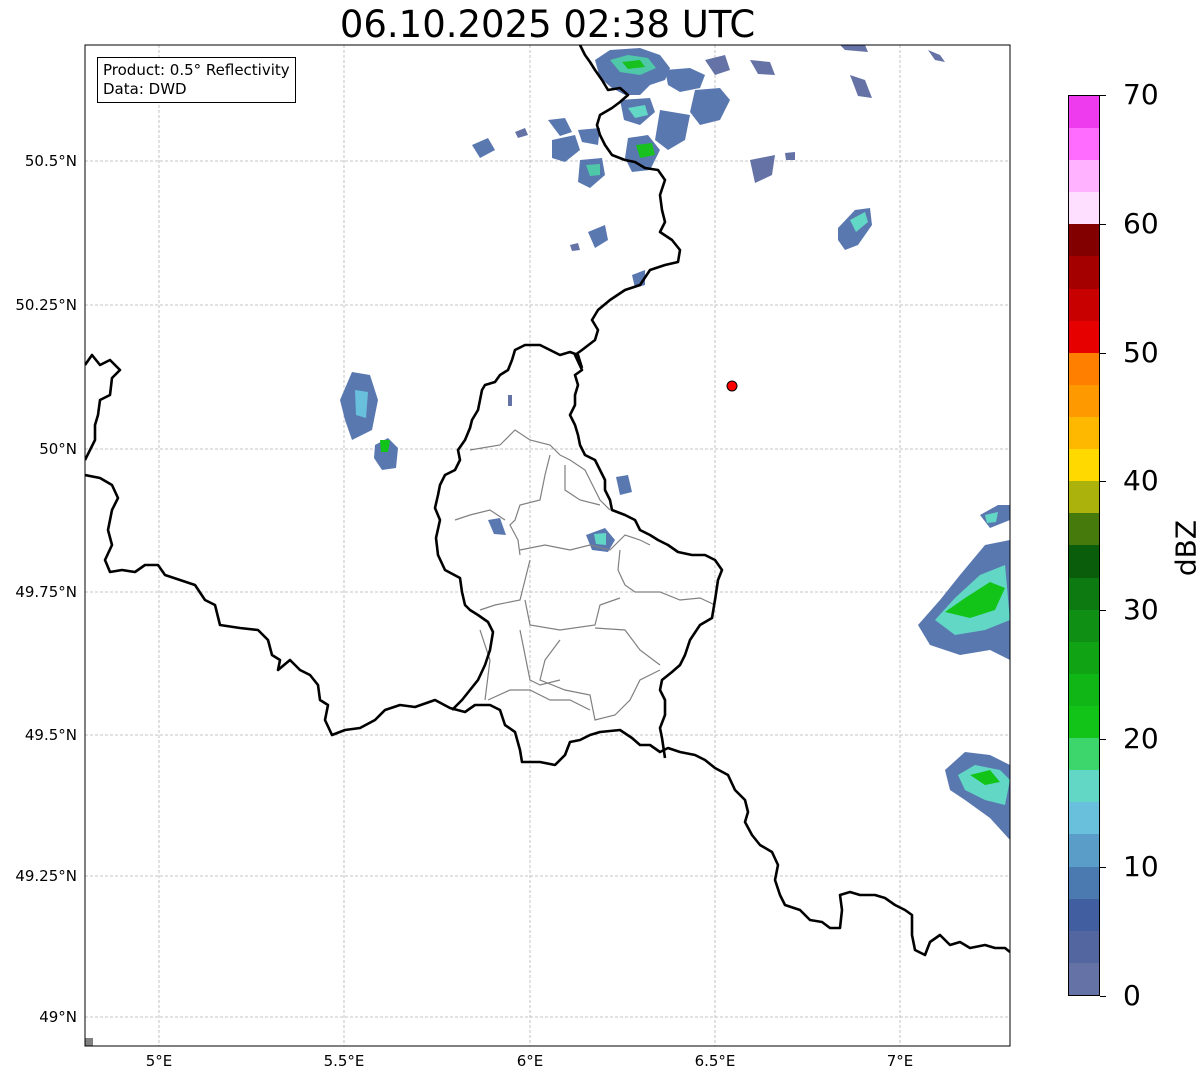  Describe the element at coordinates (46, 876) in the screenshot. I see `lat-tick: 49.25°N` at that location.